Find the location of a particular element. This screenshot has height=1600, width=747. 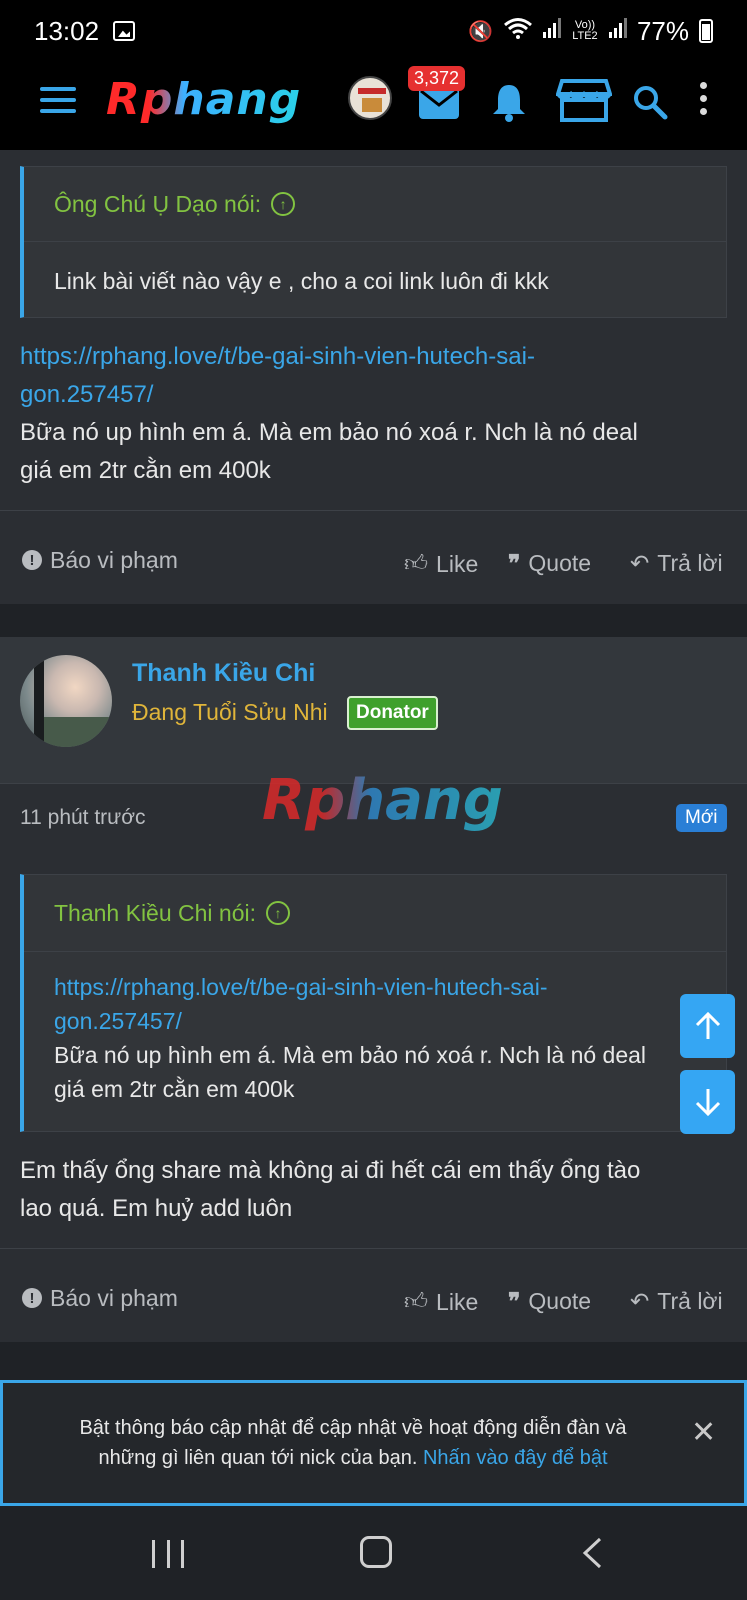

app-header: Rphang 3,372 is located at coordinates (373, 106).